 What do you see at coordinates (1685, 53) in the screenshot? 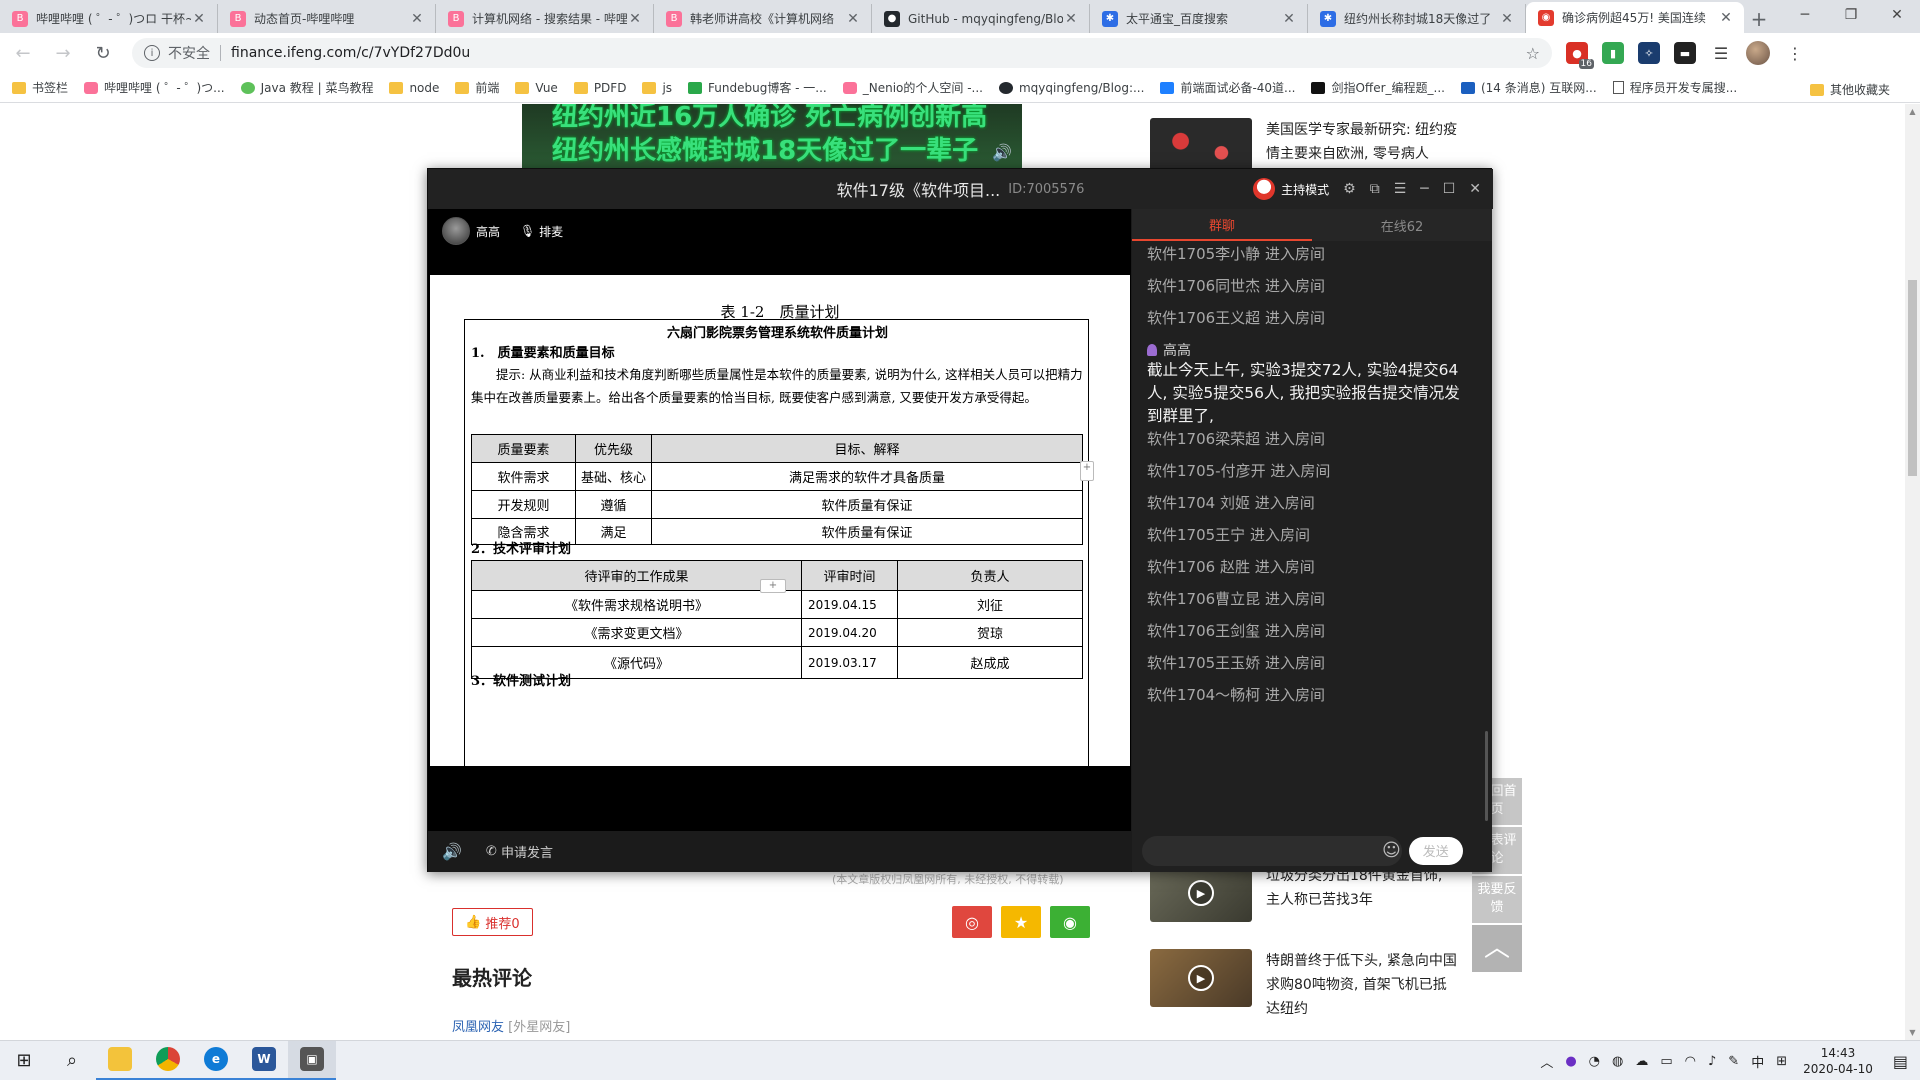
I see `extension-icon: ▬` at bounding box center [1685, 53].